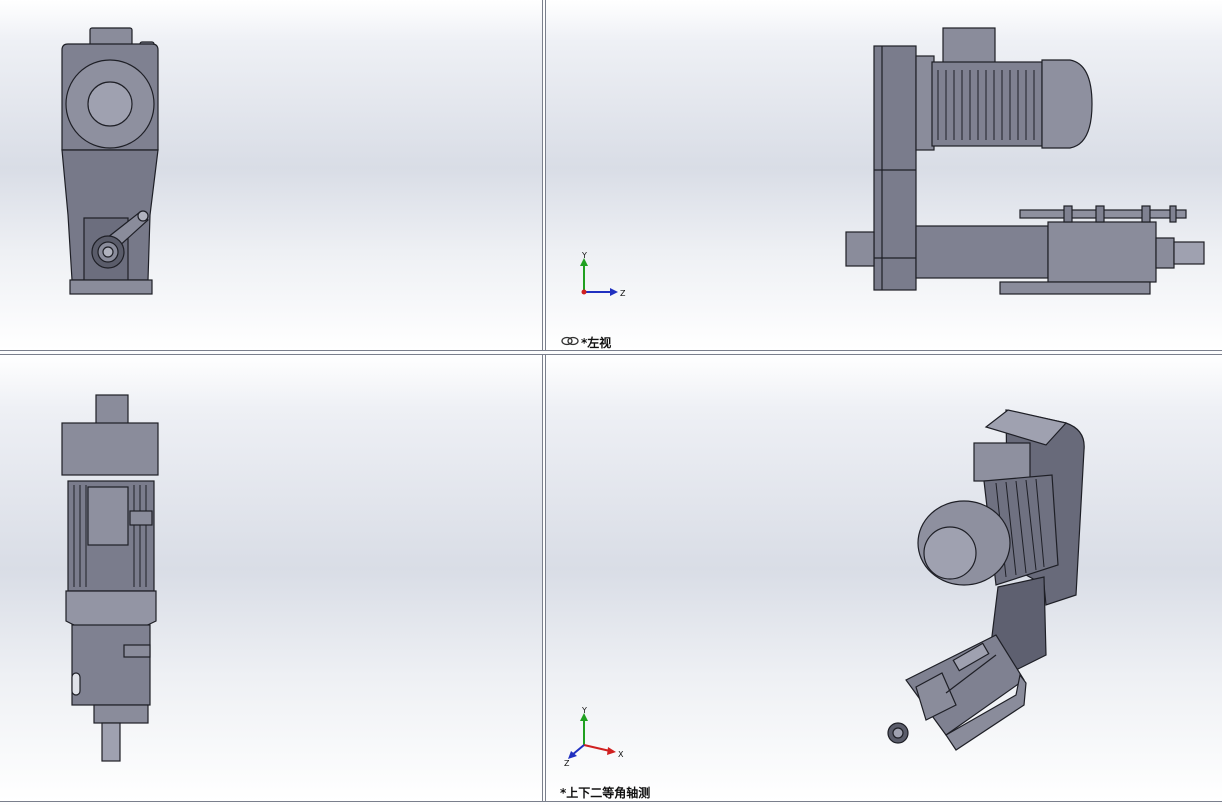 The height and width of the screenshot is (805, 1222). Describe the element at coordinates (605, 793) in the screenshot. I see `view-label-isometric: *上下二等角轴测` at that location.